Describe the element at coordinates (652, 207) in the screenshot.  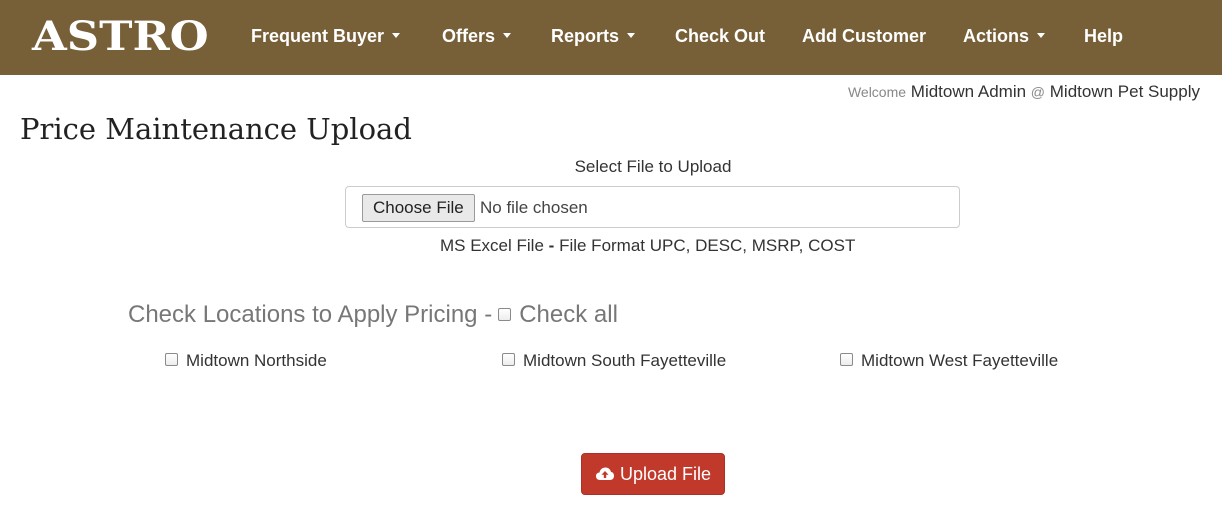
I see `file-input: Choose File No file chosen` at that location.